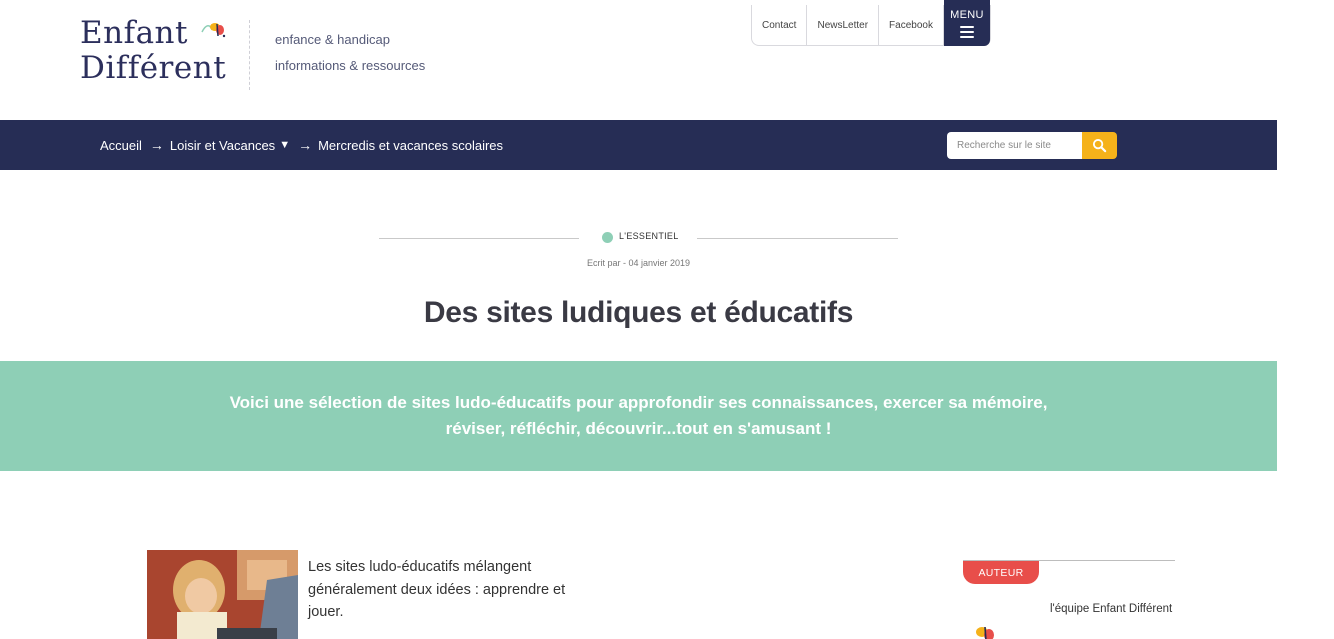  Describe the element at coordinates (1014, 145) in the screenshot. I see `search-input` at that location.